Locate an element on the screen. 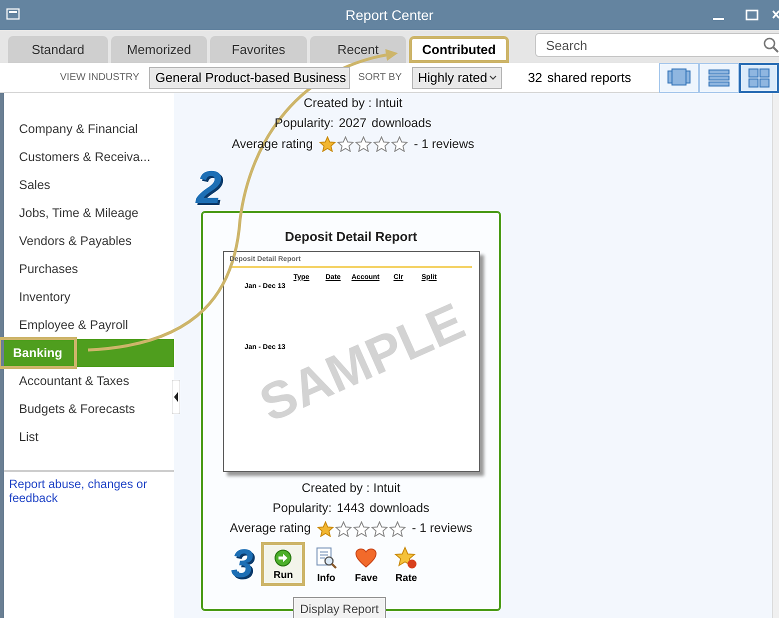 The height and width of the screenshot is (618, 779). sidebar-item: List is located at coordinates (89, 437).